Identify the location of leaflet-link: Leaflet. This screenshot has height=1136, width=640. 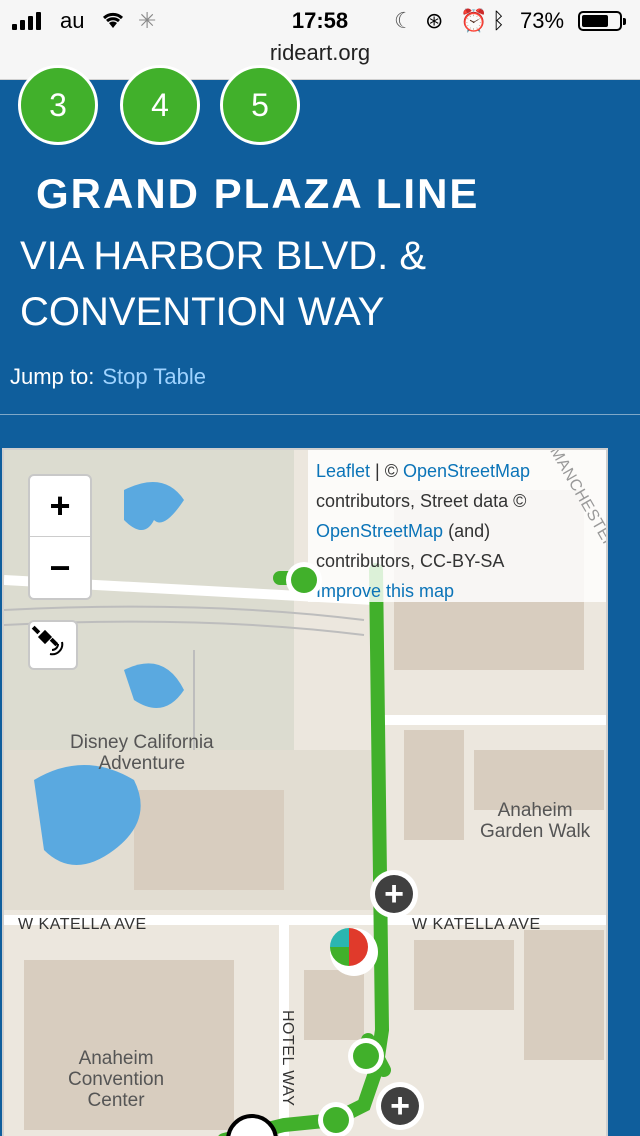
(343, 471).